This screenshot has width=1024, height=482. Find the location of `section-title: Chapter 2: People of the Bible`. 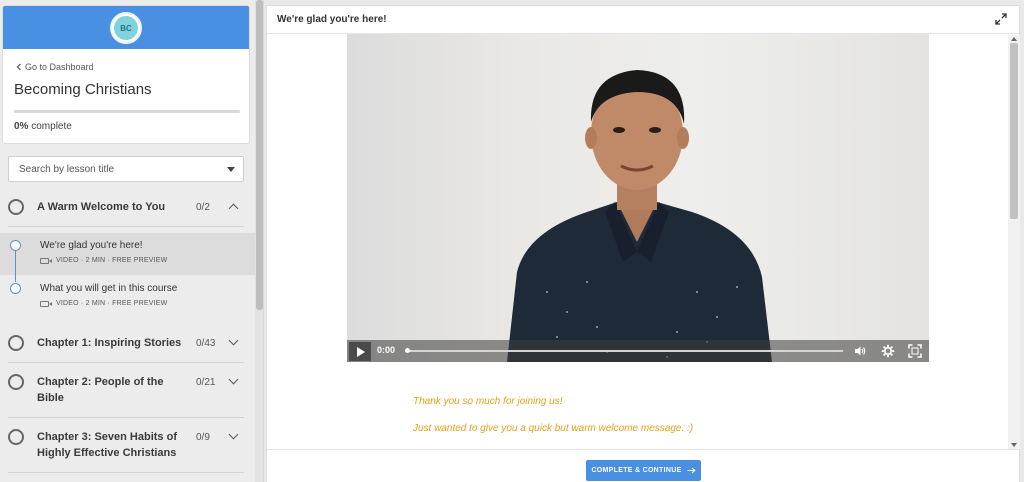

section-title: Chapter 2: People of the Bible is located at coordinates (100, 390).